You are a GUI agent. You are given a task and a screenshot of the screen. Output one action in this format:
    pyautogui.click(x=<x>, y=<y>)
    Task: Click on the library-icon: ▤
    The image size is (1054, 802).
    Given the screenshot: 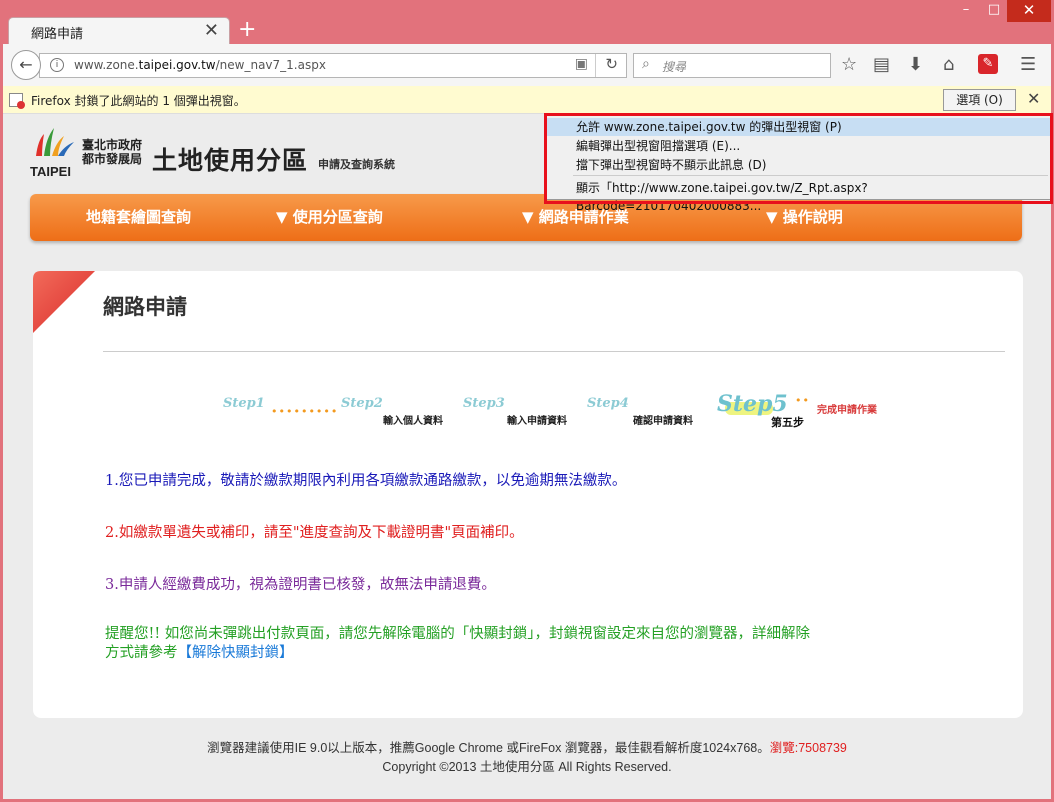 What is the action you would take?
    pyautogui.click(x=881, y=64)
    